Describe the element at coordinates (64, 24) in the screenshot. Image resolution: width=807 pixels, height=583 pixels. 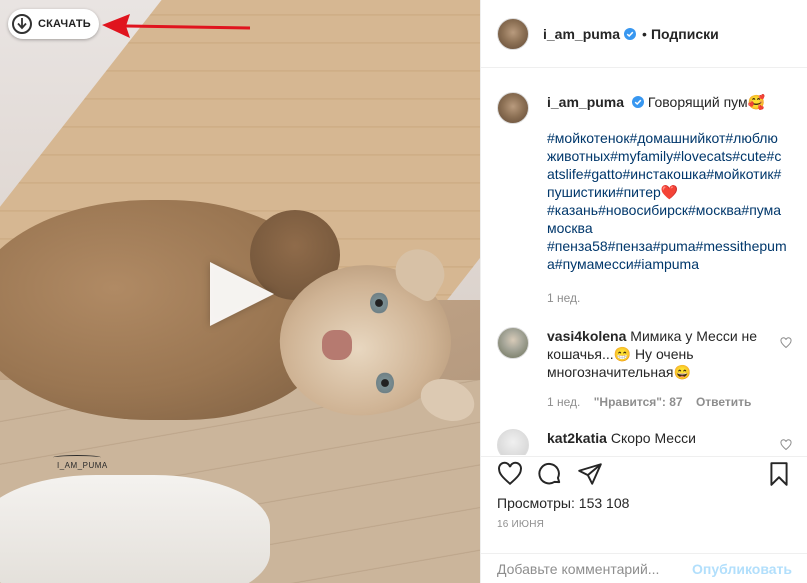
I see `download-label: СКАЧАТЬ` at that location.